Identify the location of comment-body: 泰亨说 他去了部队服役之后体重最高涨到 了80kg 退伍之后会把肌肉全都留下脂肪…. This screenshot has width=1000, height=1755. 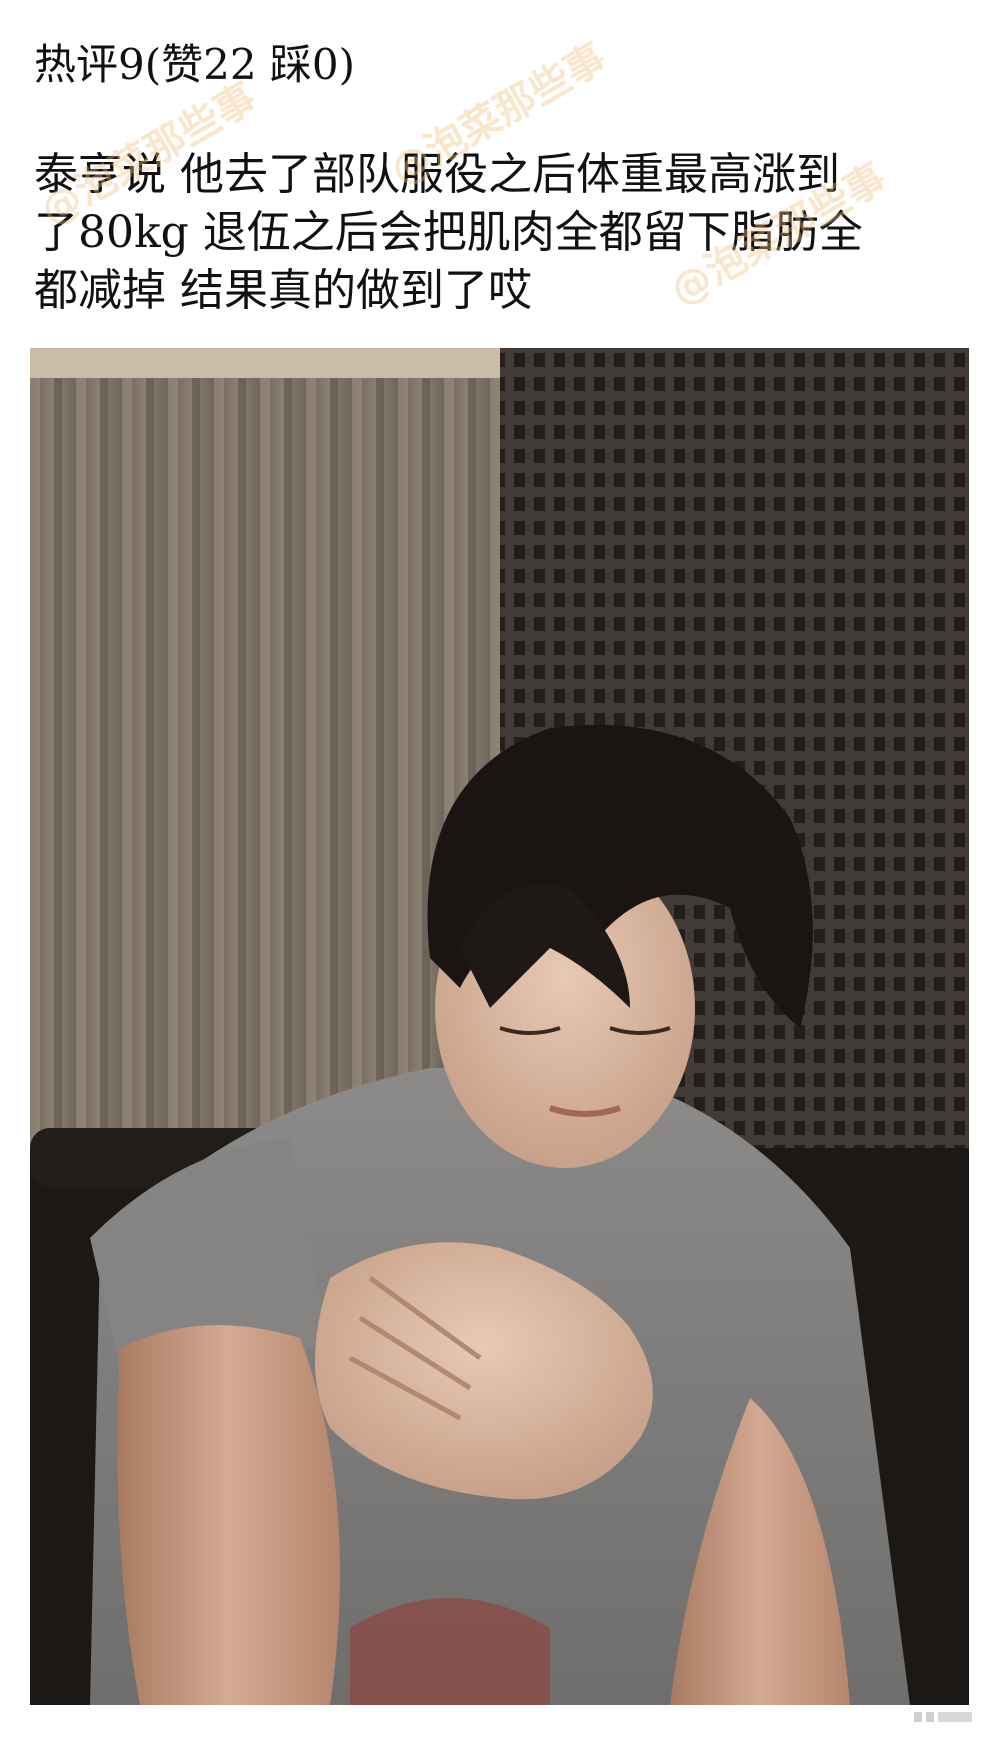
(499, 233).